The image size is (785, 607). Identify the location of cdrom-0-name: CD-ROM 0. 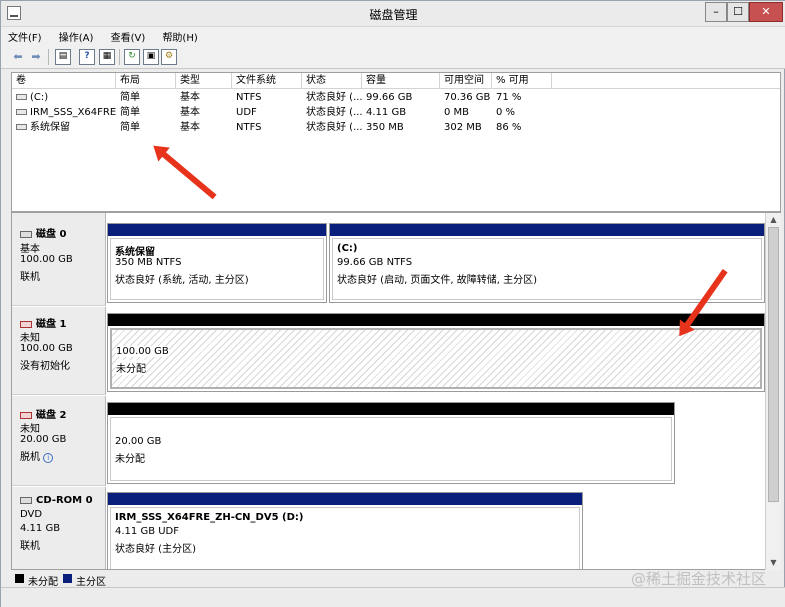
(64, 500).